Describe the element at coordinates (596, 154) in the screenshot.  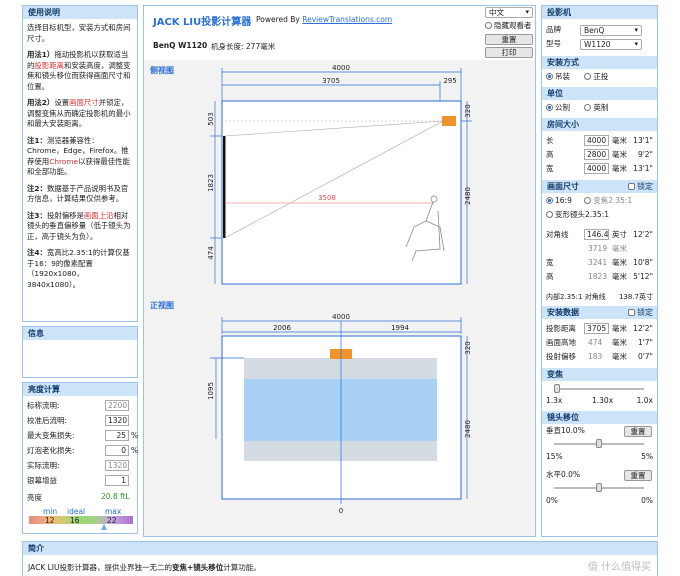
I see `room-size-input: 2800` at that location.